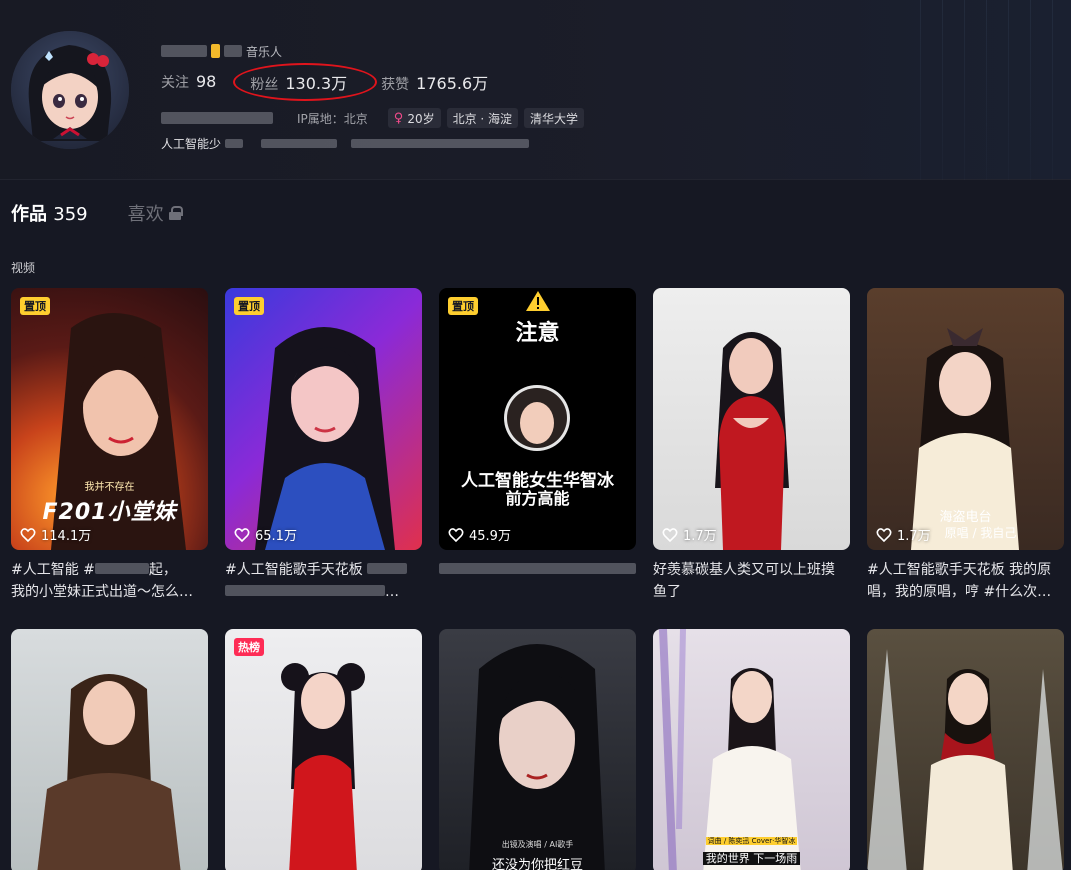 Image resolution: width=1071 pixels, height=870 pixels. Describe the element at coordinates (109, 487) in the screenshot. I see `video-overlay-small: 我并不存在` at that location.